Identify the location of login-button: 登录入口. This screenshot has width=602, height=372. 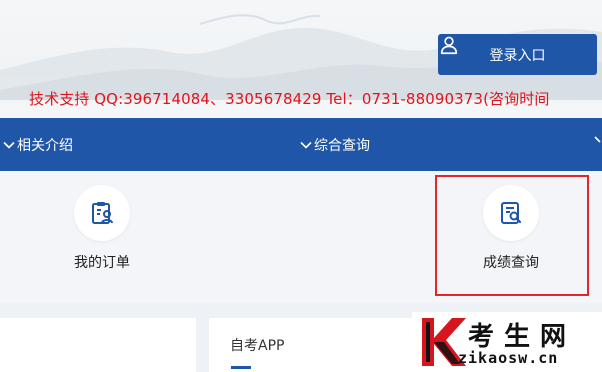
(517, 54).